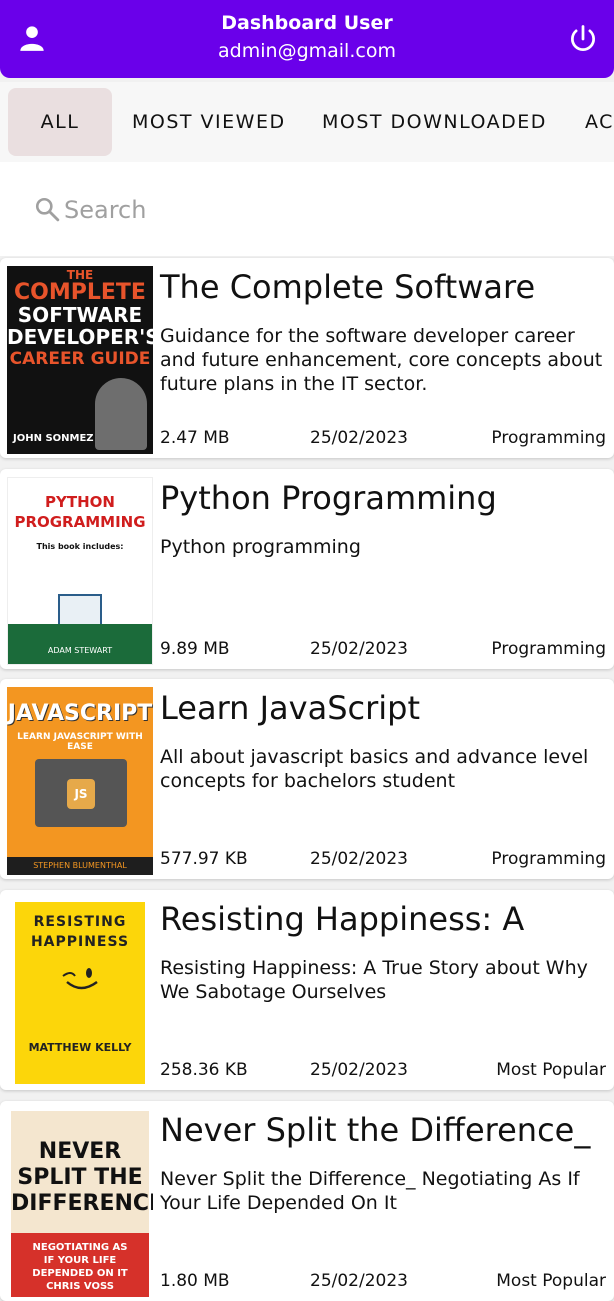 The width and height of the screenshot is (614, 1301). What do you see at coordinates (214, 210) in the screenshot?
I see `search-input` at bounding box center [214, 210].